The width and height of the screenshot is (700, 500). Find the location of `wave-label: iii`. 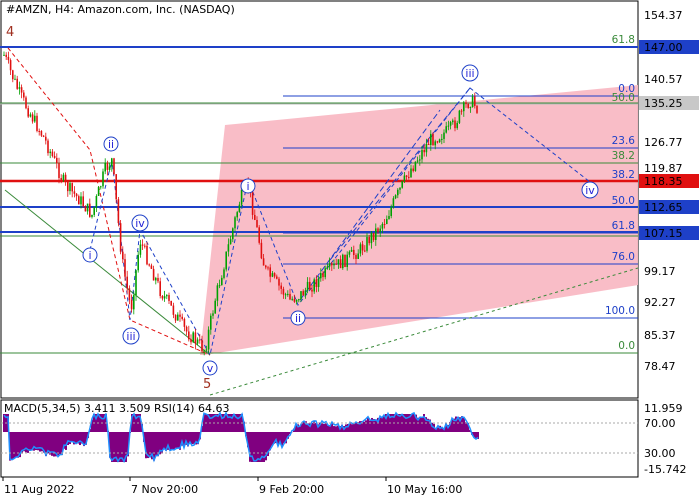

wave-label: iii is located at coordinates (469, 73).